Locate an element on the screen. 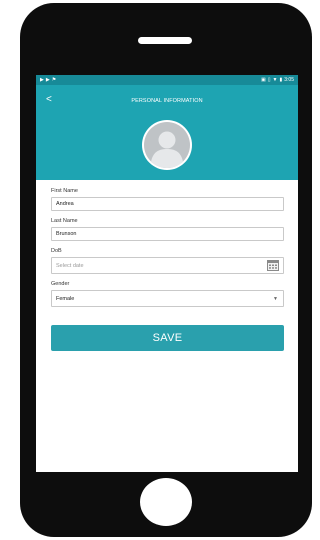 Image resolution: width=320 pixels, height=540 pixels. wifi-icon: ▼ is located at coordinates (275, 79).